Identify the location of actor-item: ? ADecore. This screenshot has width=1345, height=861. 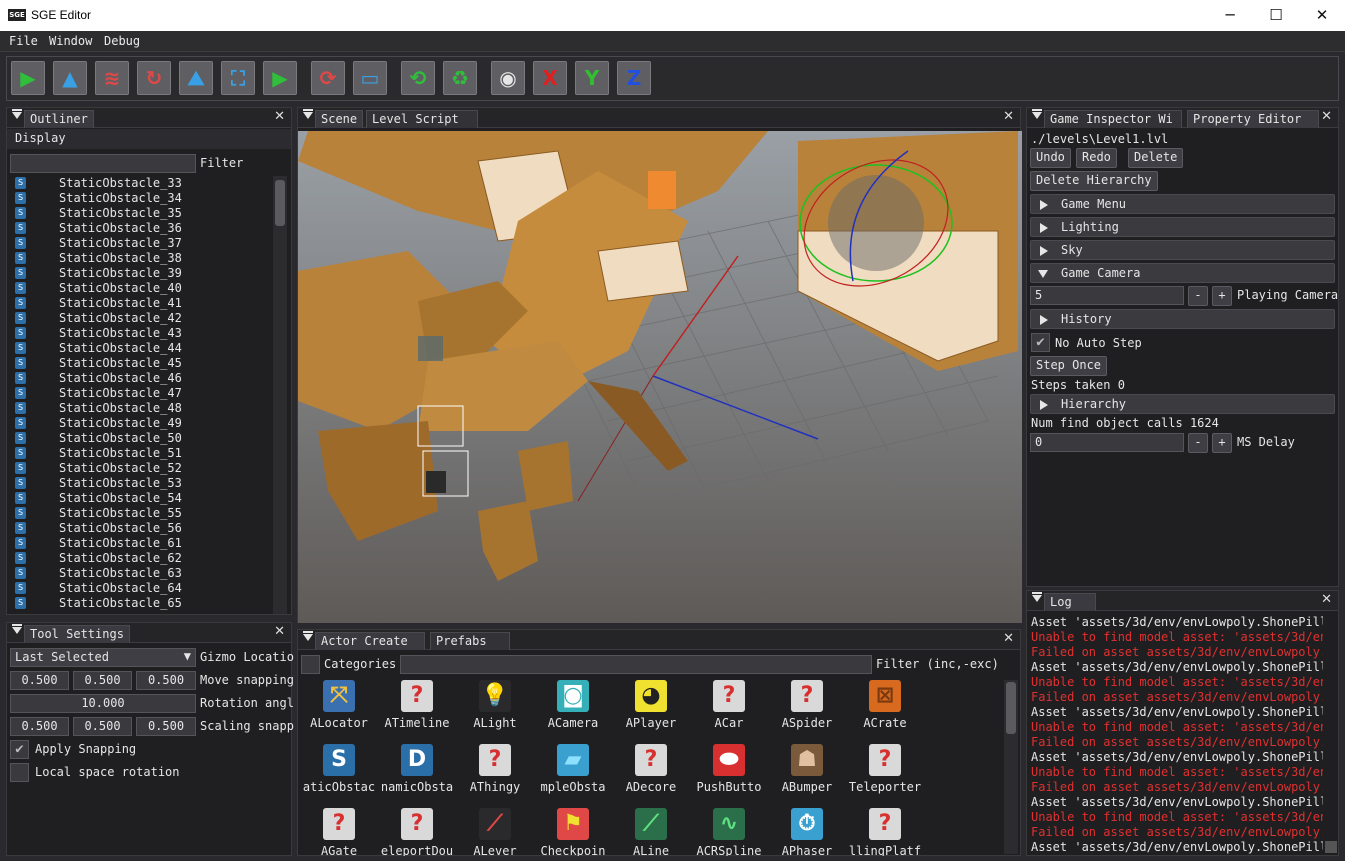
(651, 776).